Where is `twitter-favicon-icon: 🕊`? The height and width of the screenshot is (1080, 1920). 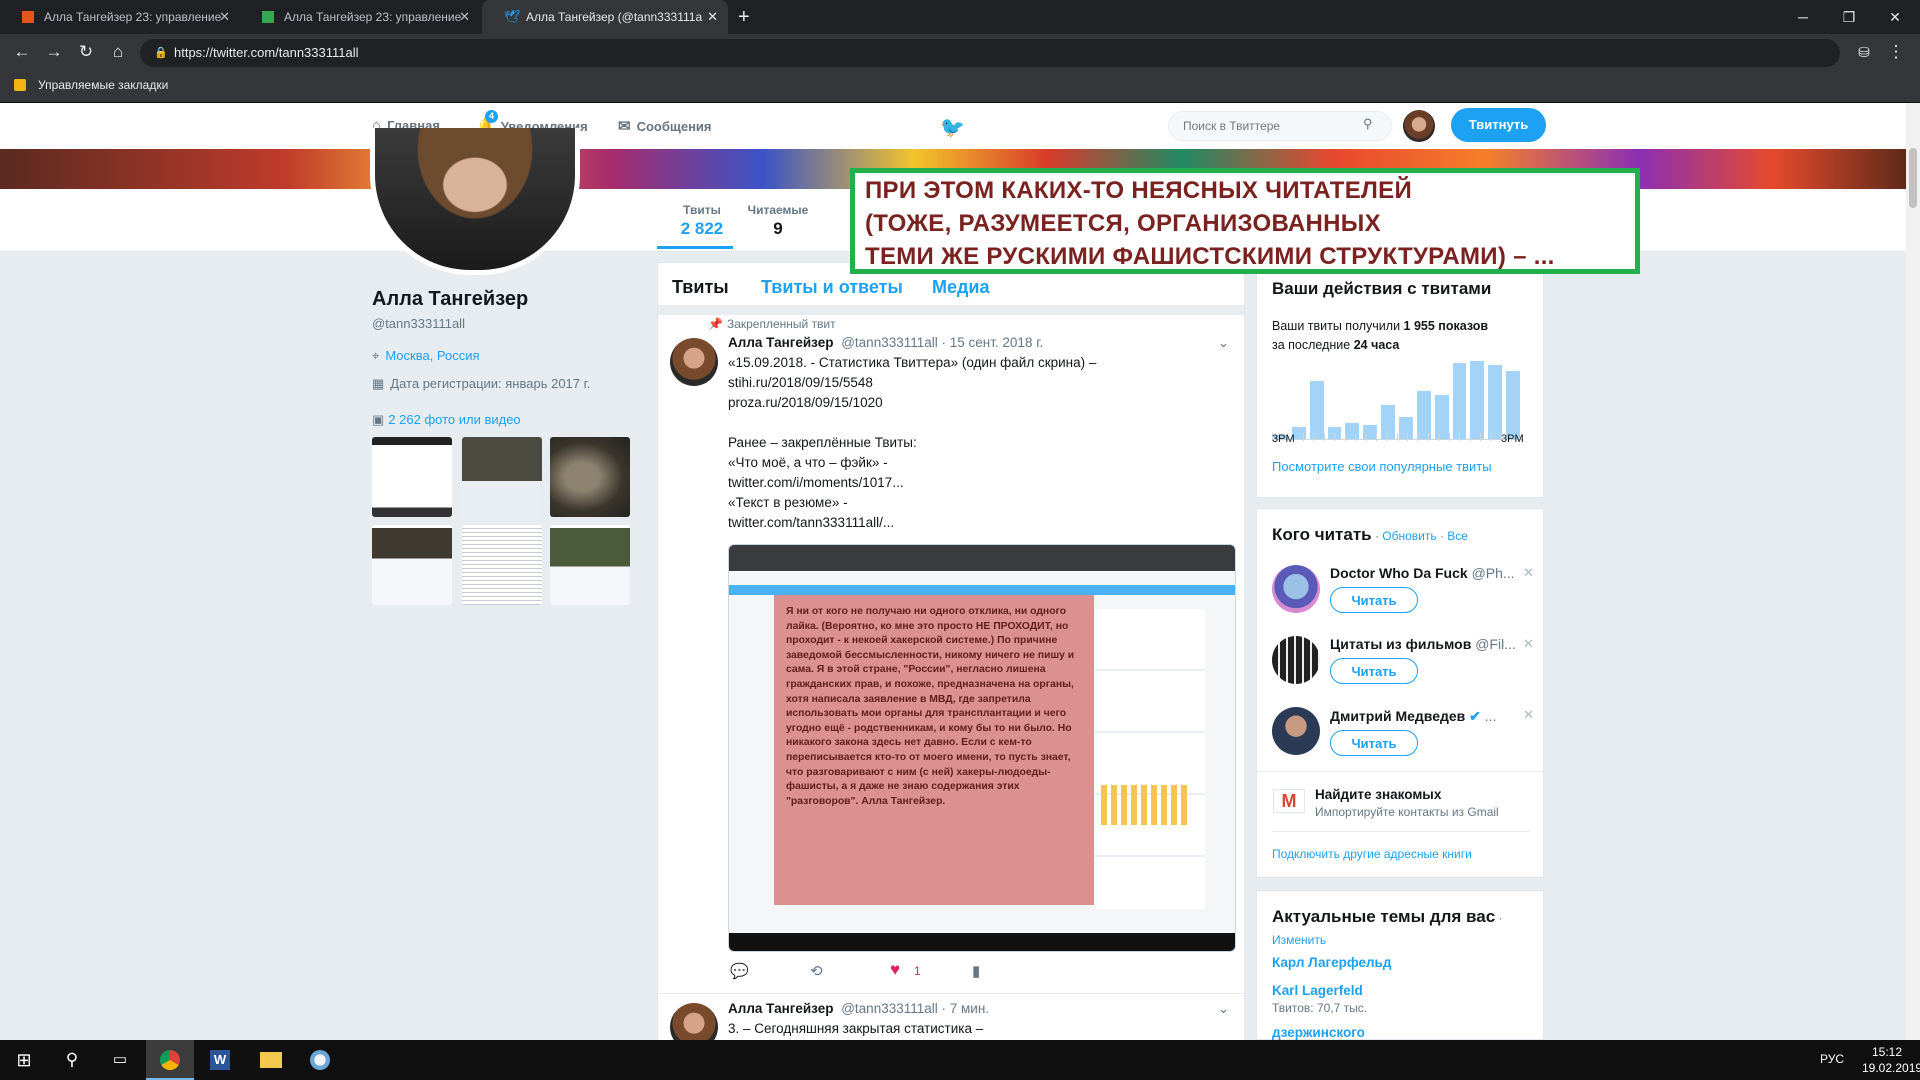
twitter-favicon-icon: 🕊 is located at coordinates (512, 16).